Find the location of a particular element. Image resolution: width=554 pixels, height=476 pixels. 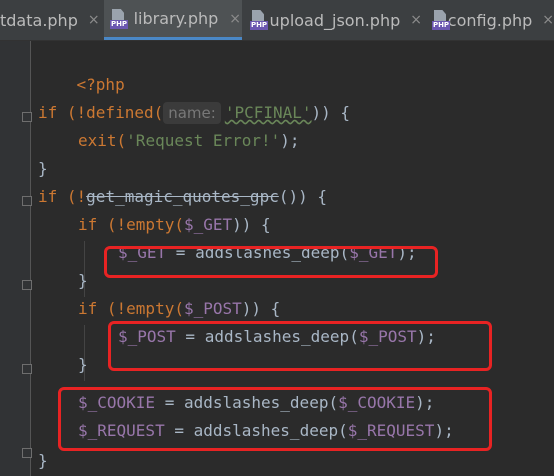

code-line: if (!defined(name: 'PCFINAL')) { is located at coordinates (194, 113).